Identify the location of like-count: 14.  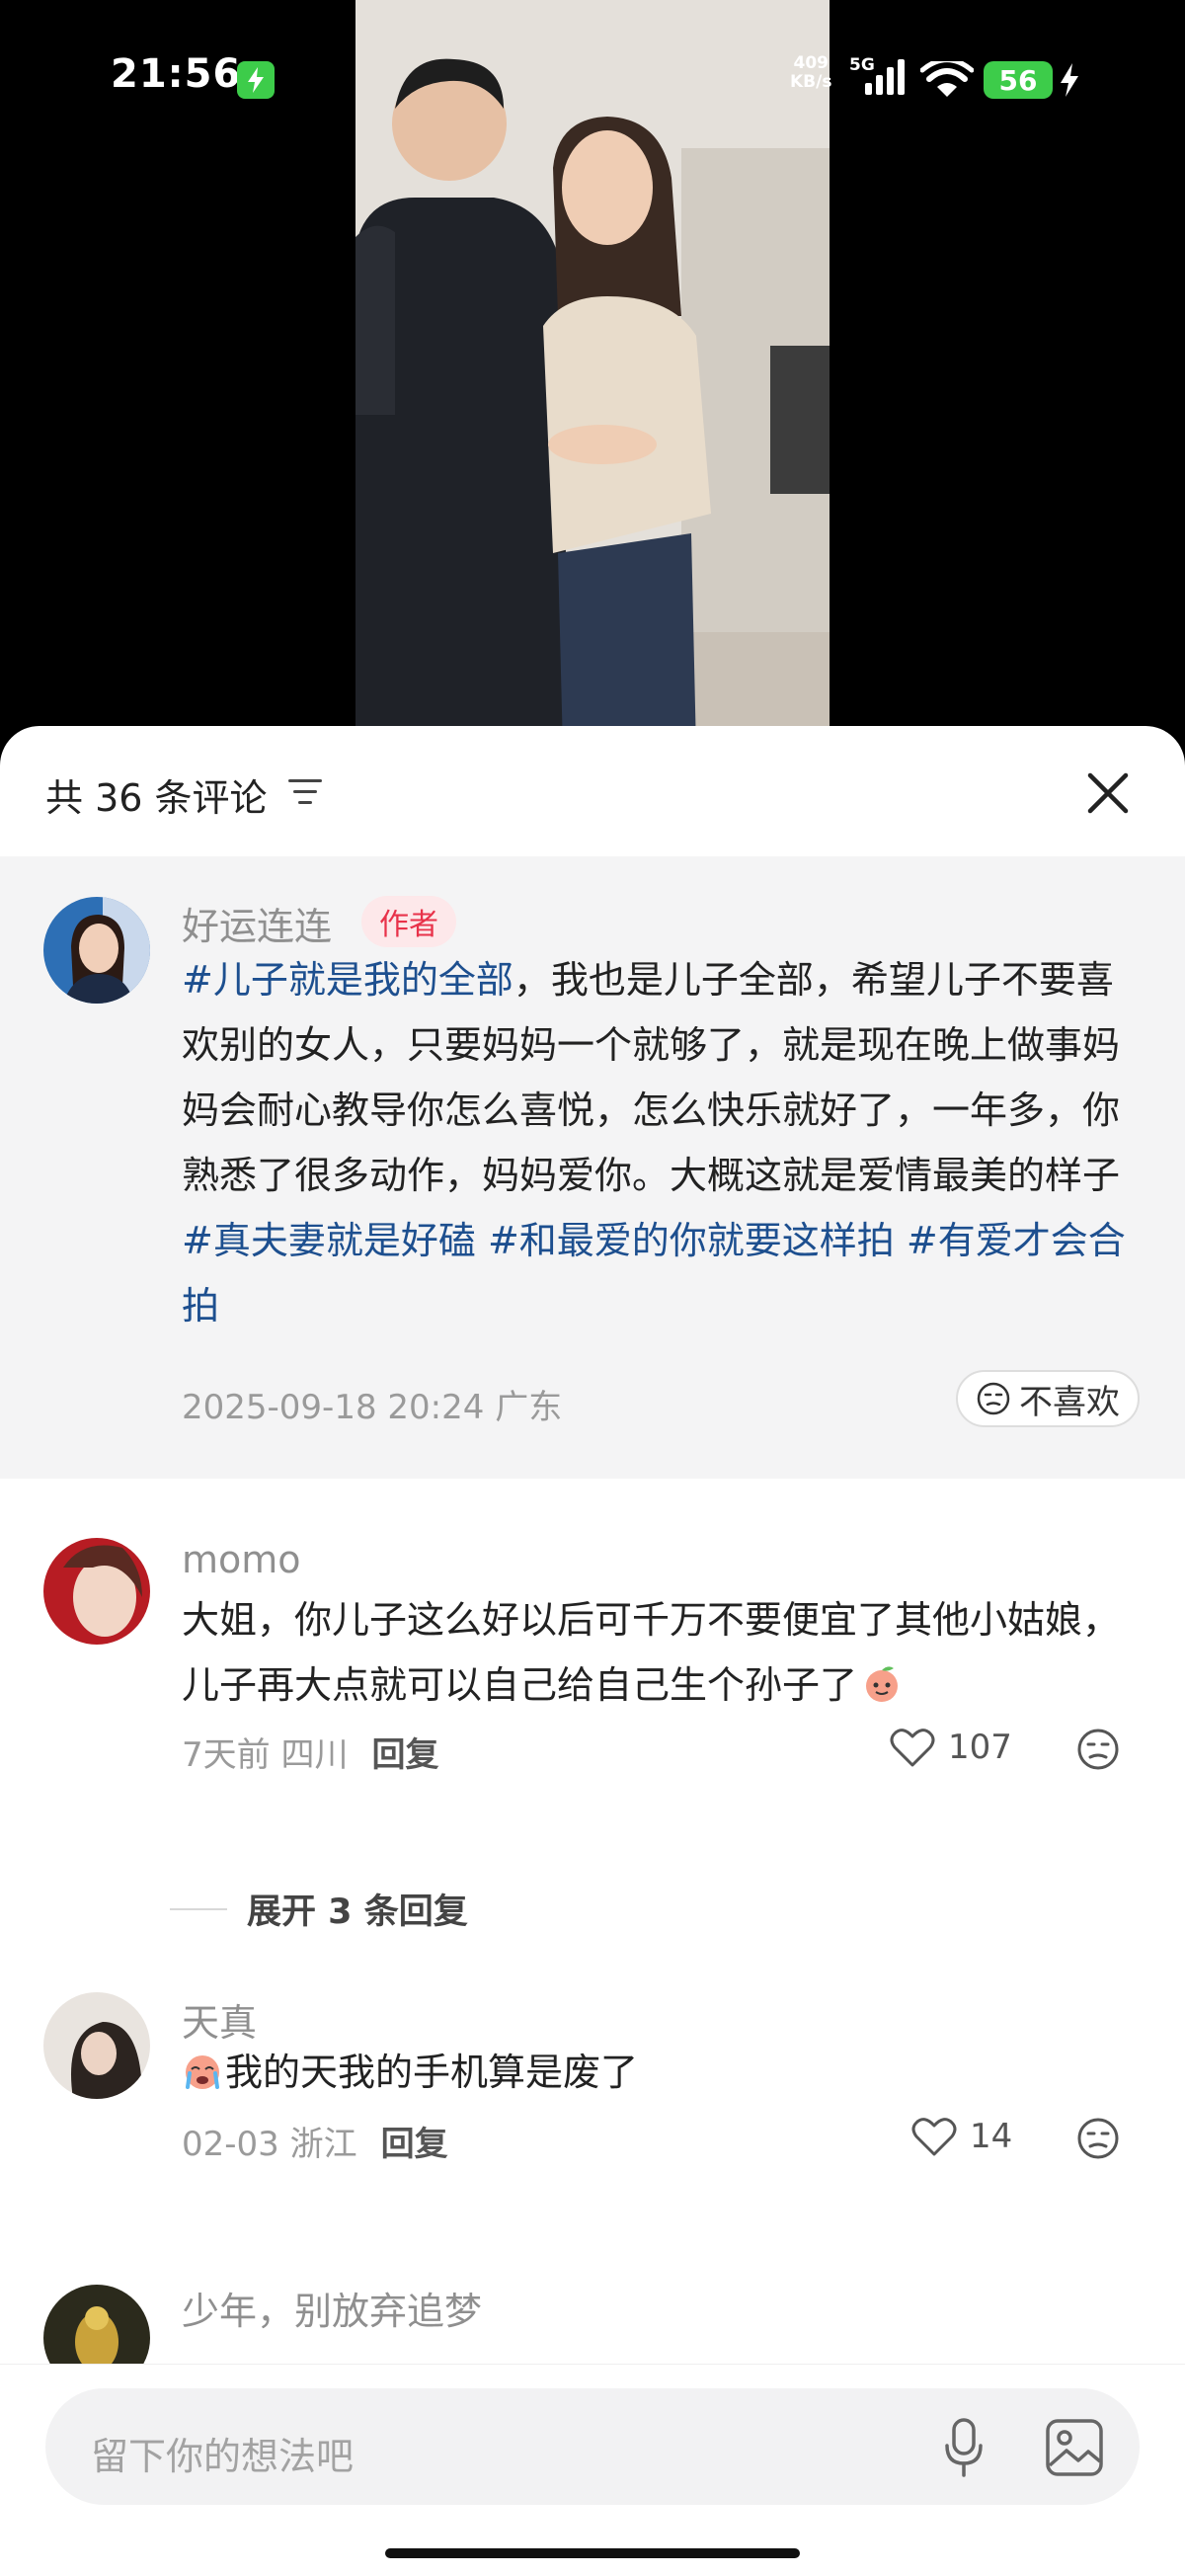
(992, 2136).